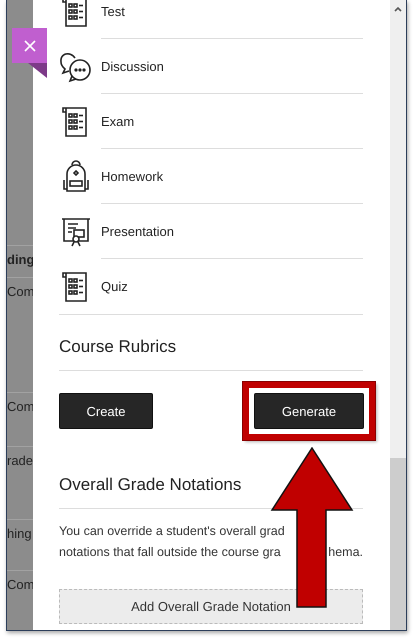 The height and width of the screenshot is (644, 415). I want to click on item-type-label: Quiz, so click(114, 286).